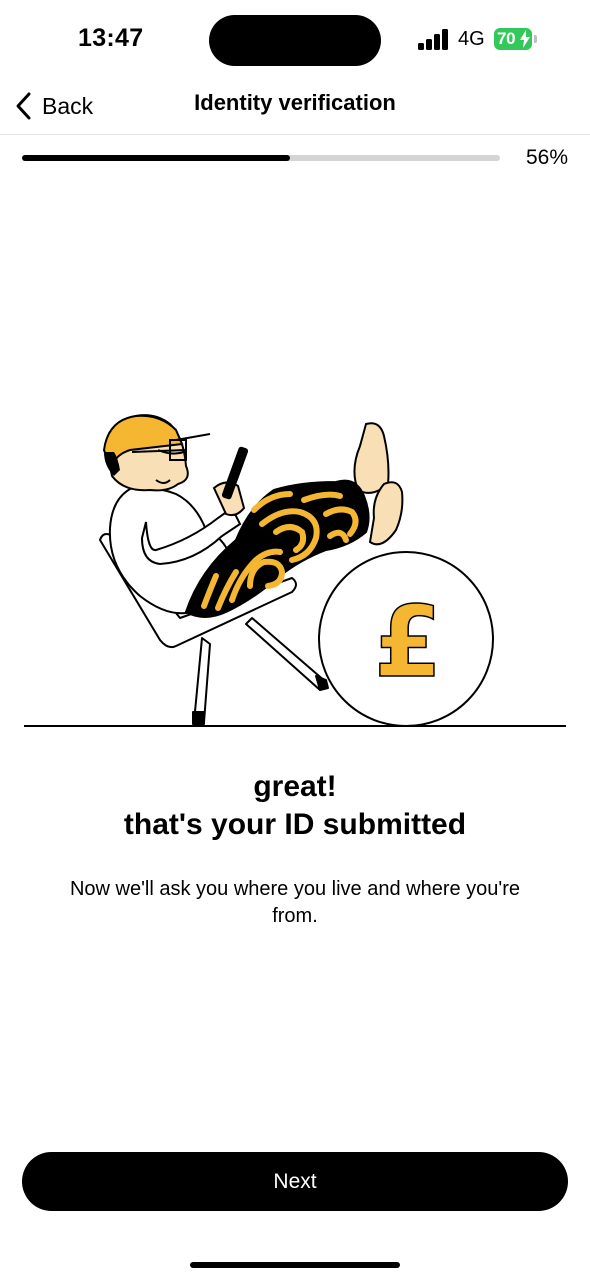 The height and width of the screenshot is (1280, 590). What do you see at coordinates (471, 39) in the screenshot?
I see `network-type: 4G` at bounding box center [471, 39].